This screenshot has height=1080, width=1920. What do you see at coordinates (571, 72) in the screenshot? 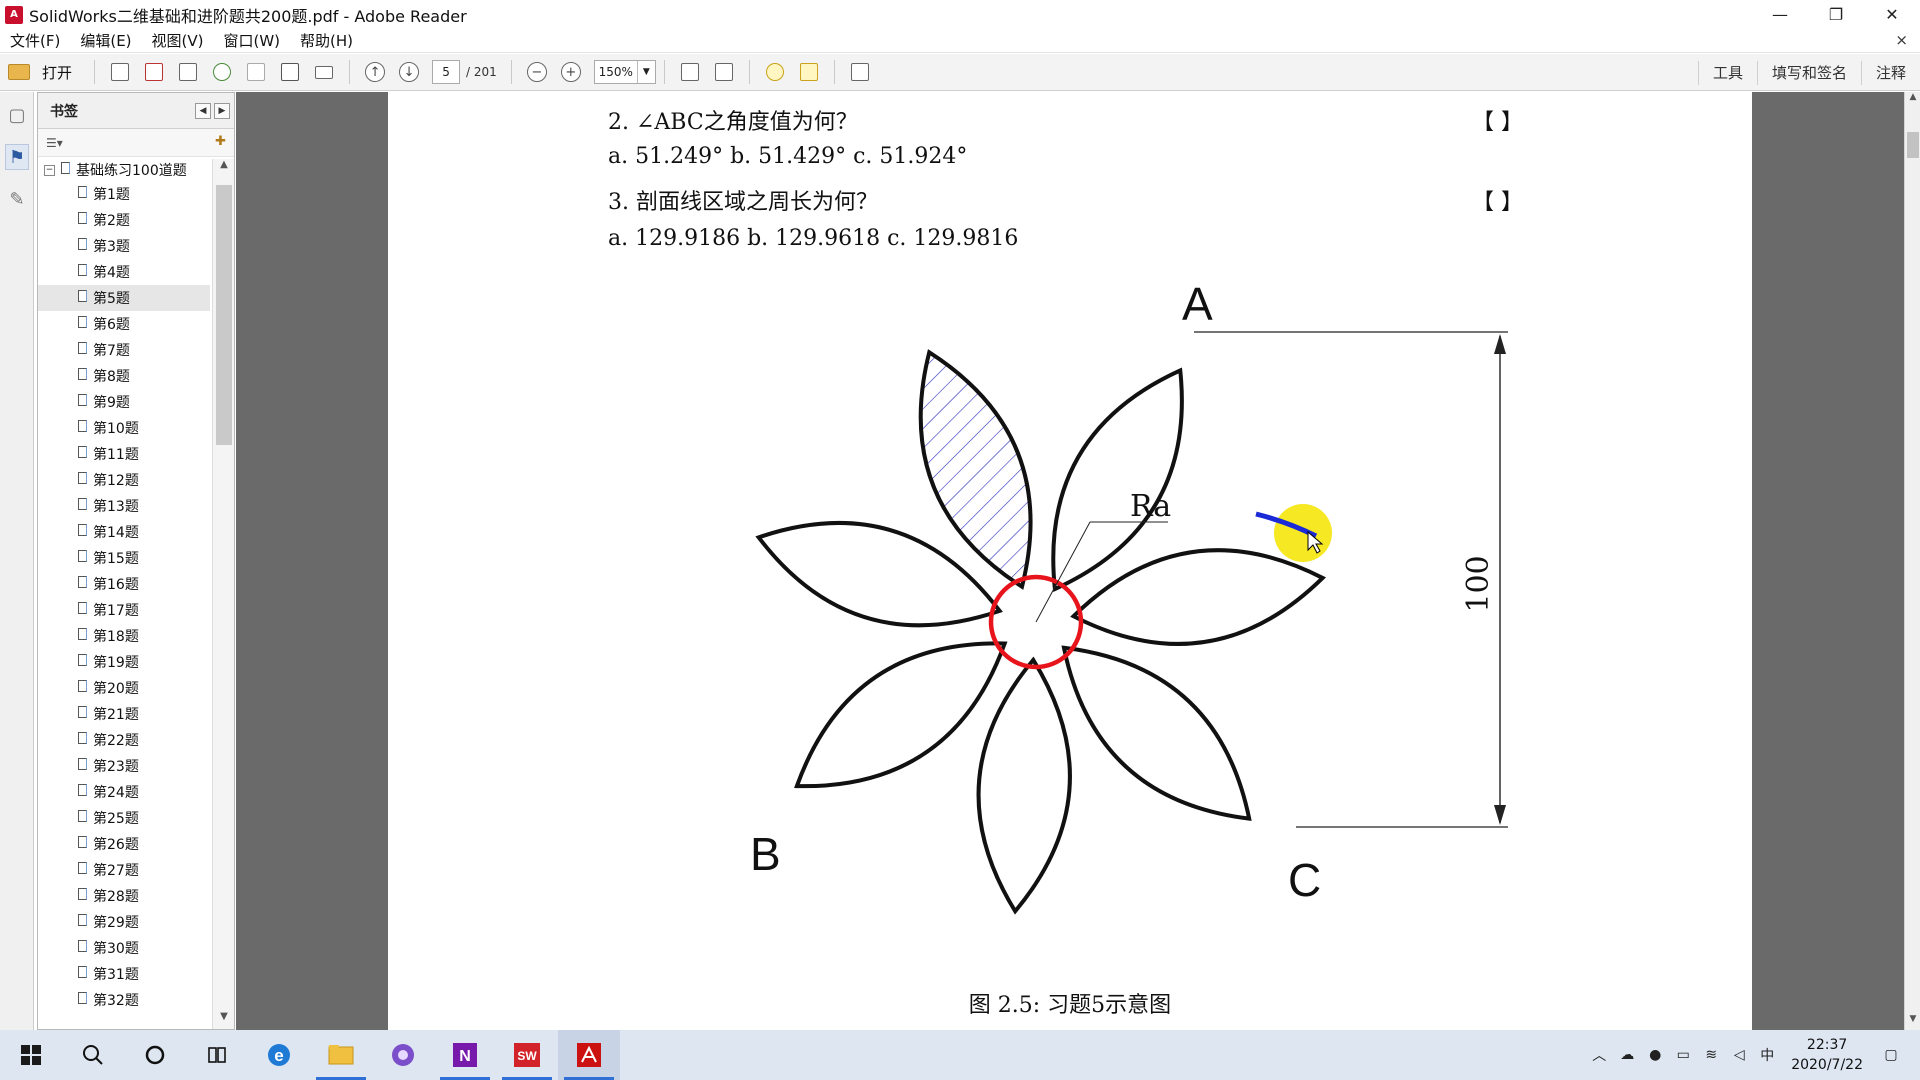
I see `zoom-in-button: +` at bounding box center [571, 72].